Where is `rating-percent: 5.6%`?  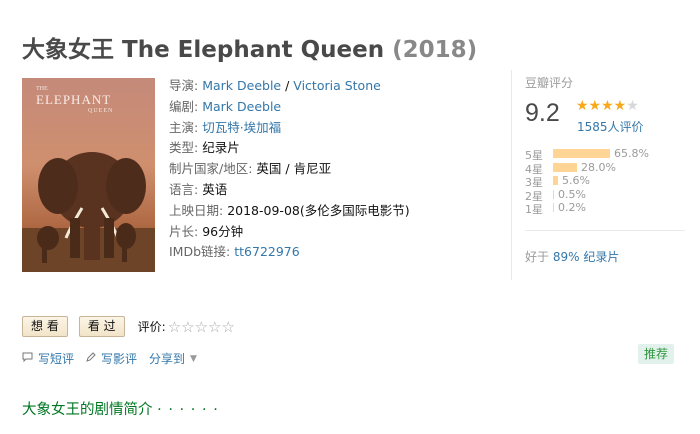
rating-percent: 5.6% is located at coordinates (576, 180).